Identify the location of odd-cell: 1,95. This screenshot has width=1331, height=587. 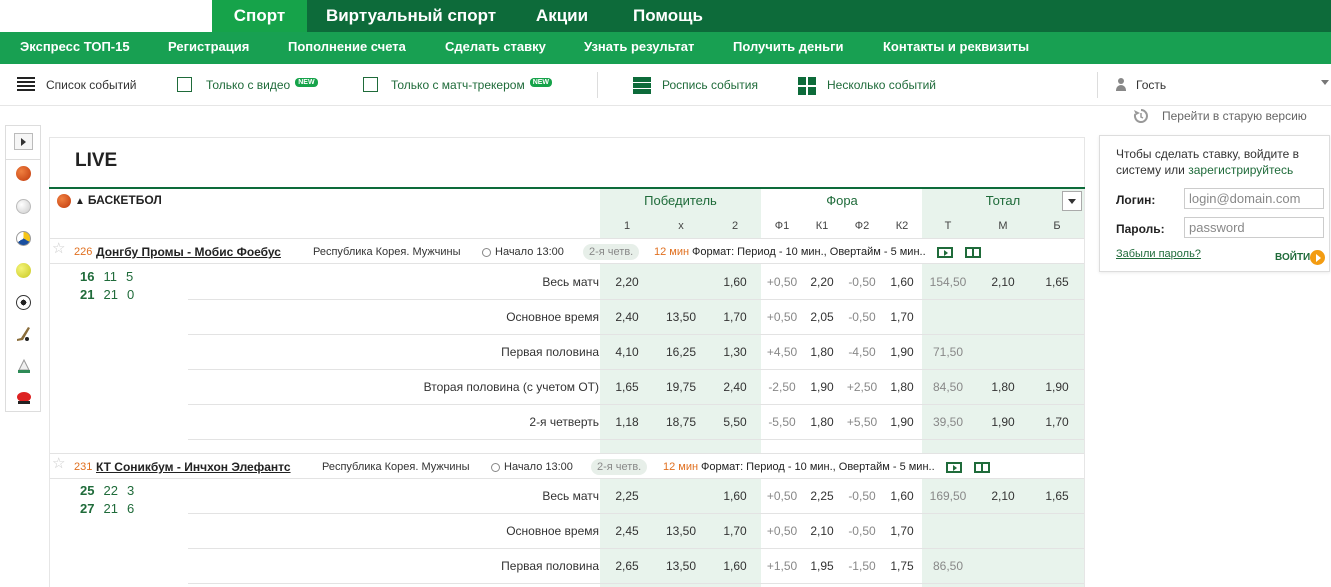
(822, 566).